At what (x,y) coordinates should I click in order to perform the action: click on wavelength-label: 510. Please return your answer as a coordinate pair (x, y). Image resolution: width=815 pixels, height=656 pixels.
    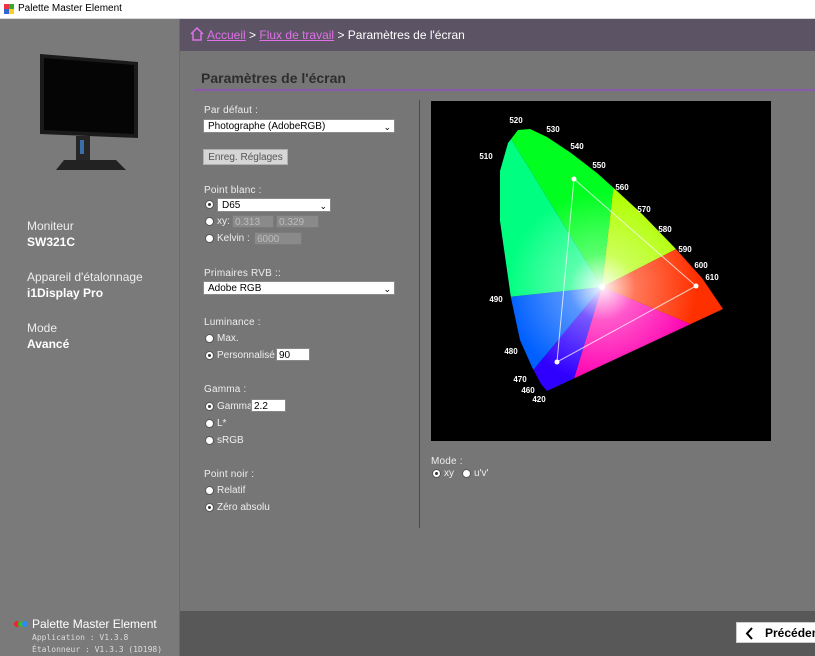
    Looking at the image, I should click on (486, 156).